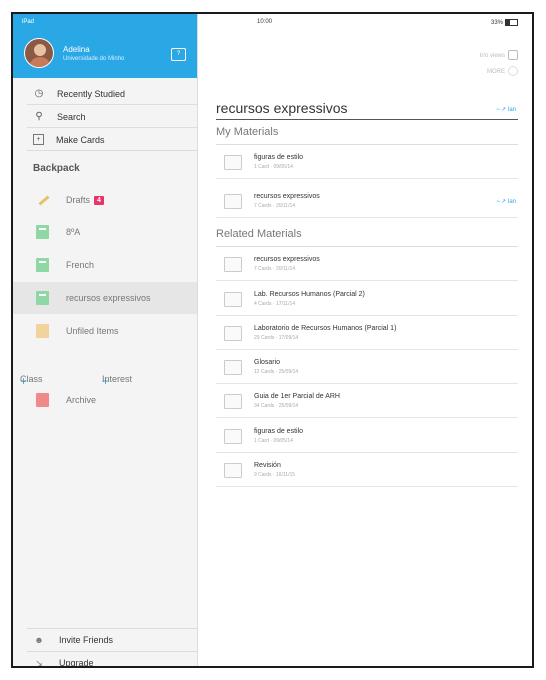  I want to click on material-meta: 12 Cards · 25/09/14, so click(276, 372).